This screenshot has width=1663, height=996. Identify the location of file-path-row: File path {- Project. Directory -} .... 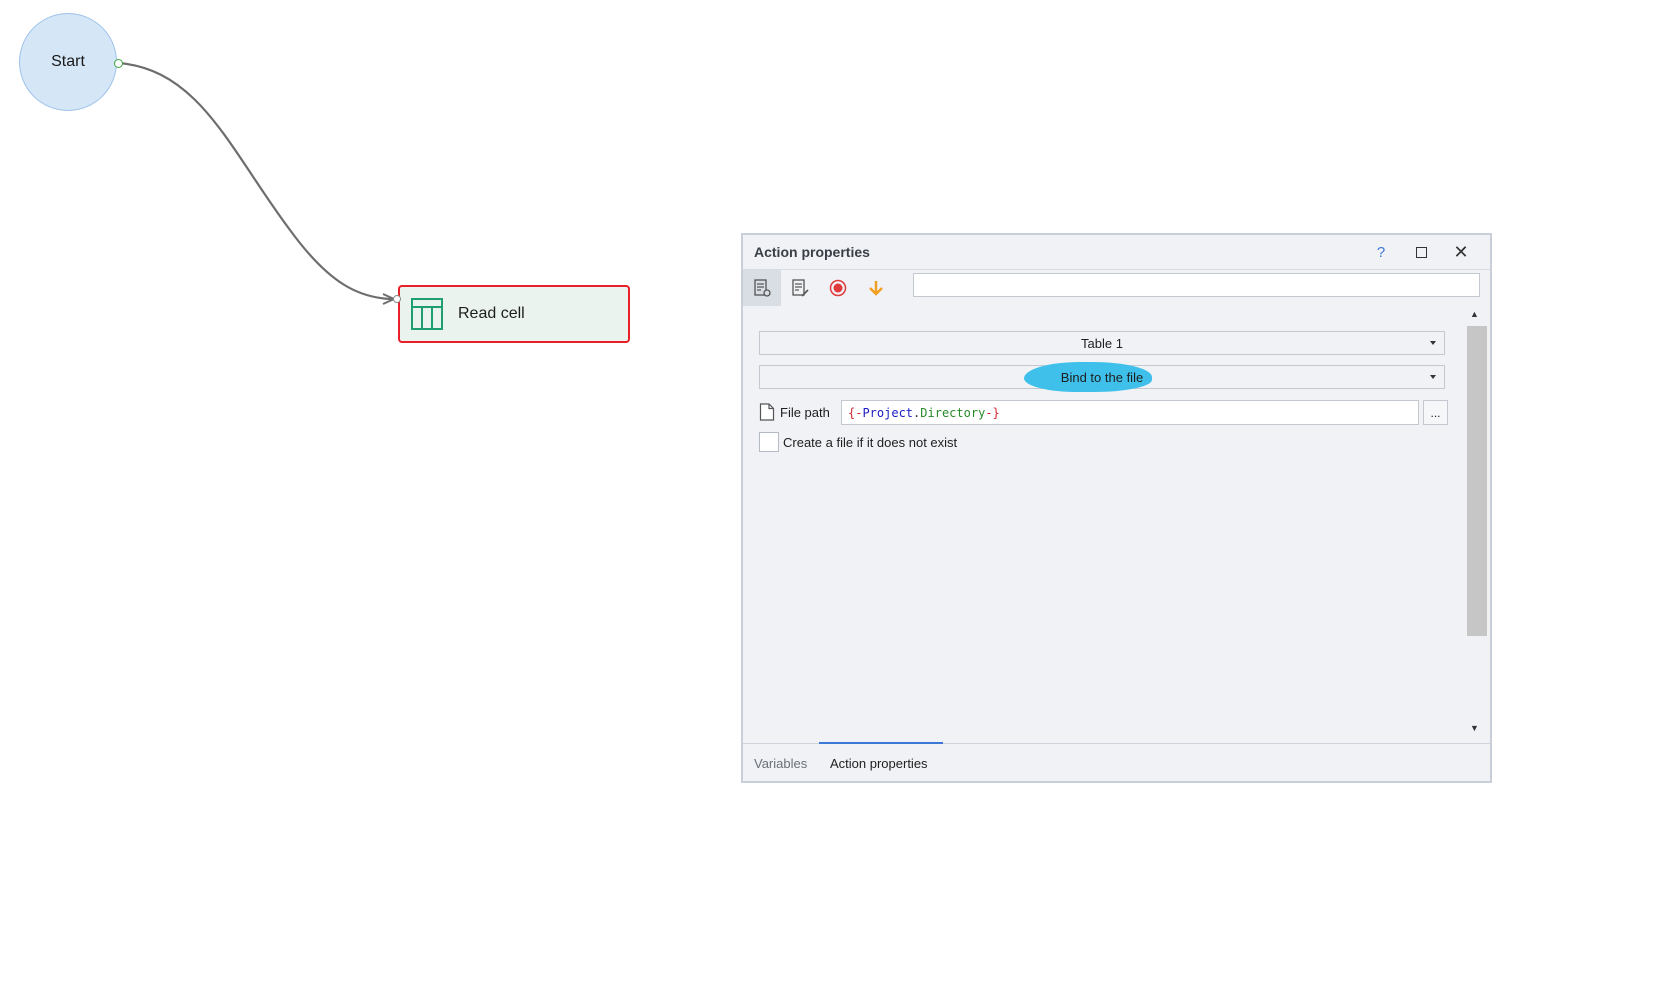
(1110, 413).